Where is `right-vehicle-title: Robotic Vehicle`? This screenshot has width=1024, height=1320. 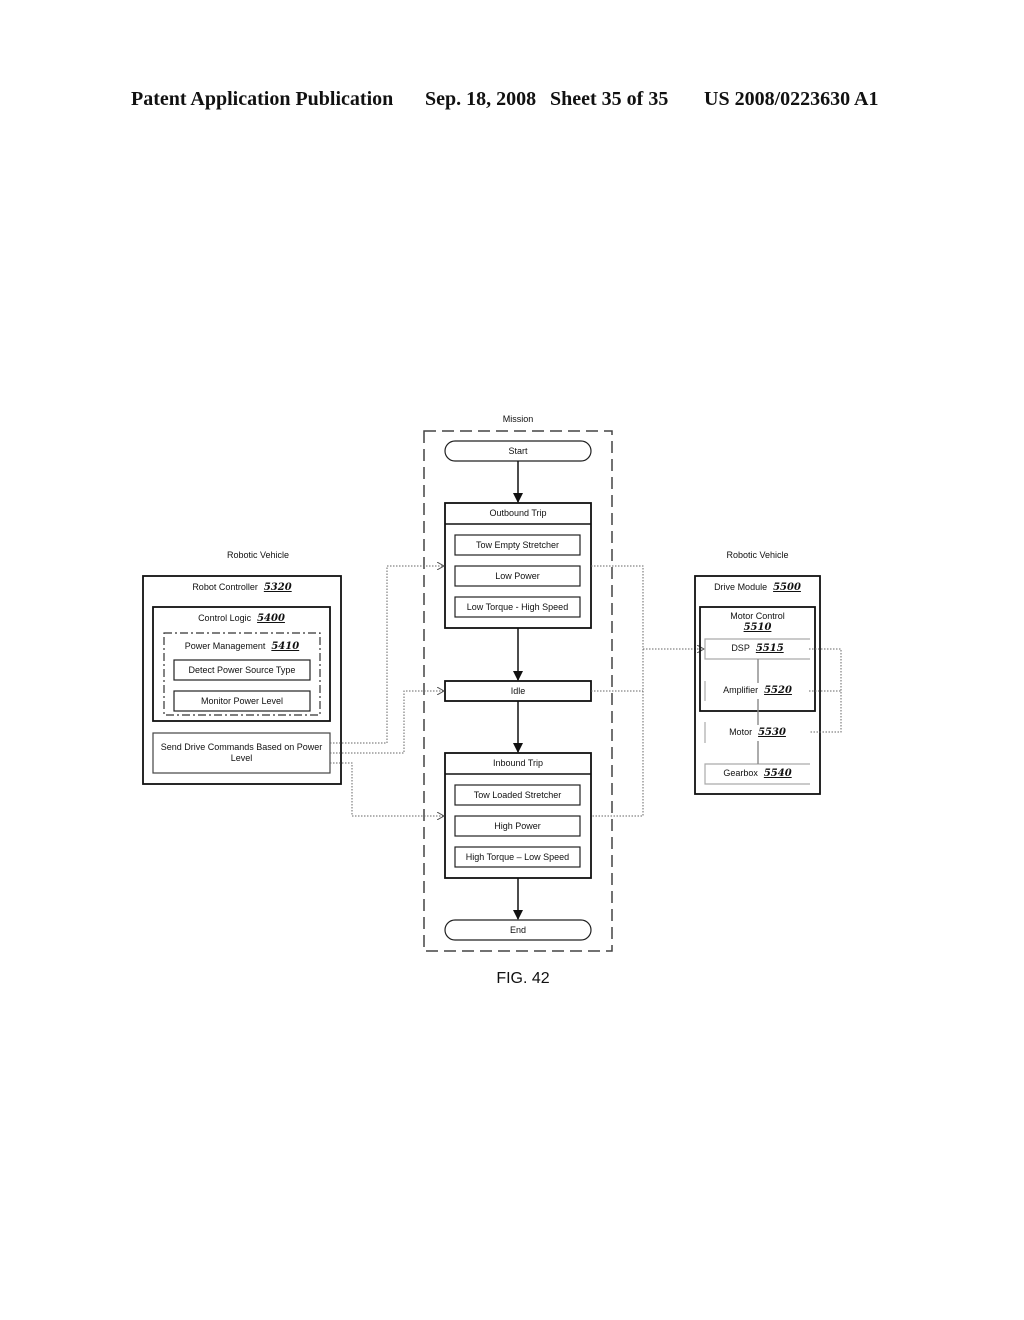
right-vehicle-title: Robotic Vehicle is located at coordinates (757, 555).